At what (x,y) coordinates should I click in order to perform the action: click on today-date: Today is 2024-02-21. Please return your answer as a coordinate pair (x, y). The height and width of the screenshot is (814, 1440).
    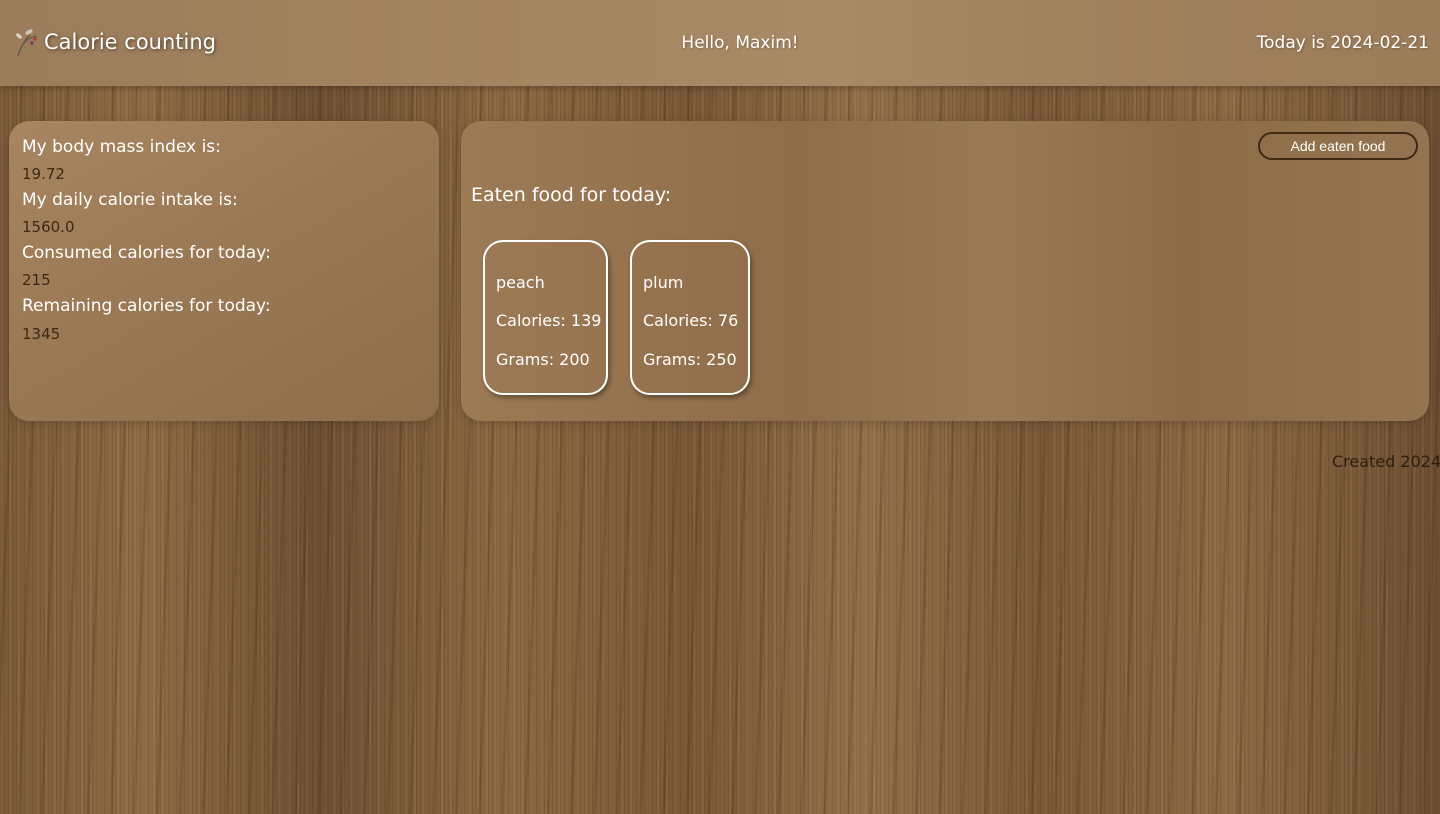
    Looking at the image, I should click on (1342, 43).